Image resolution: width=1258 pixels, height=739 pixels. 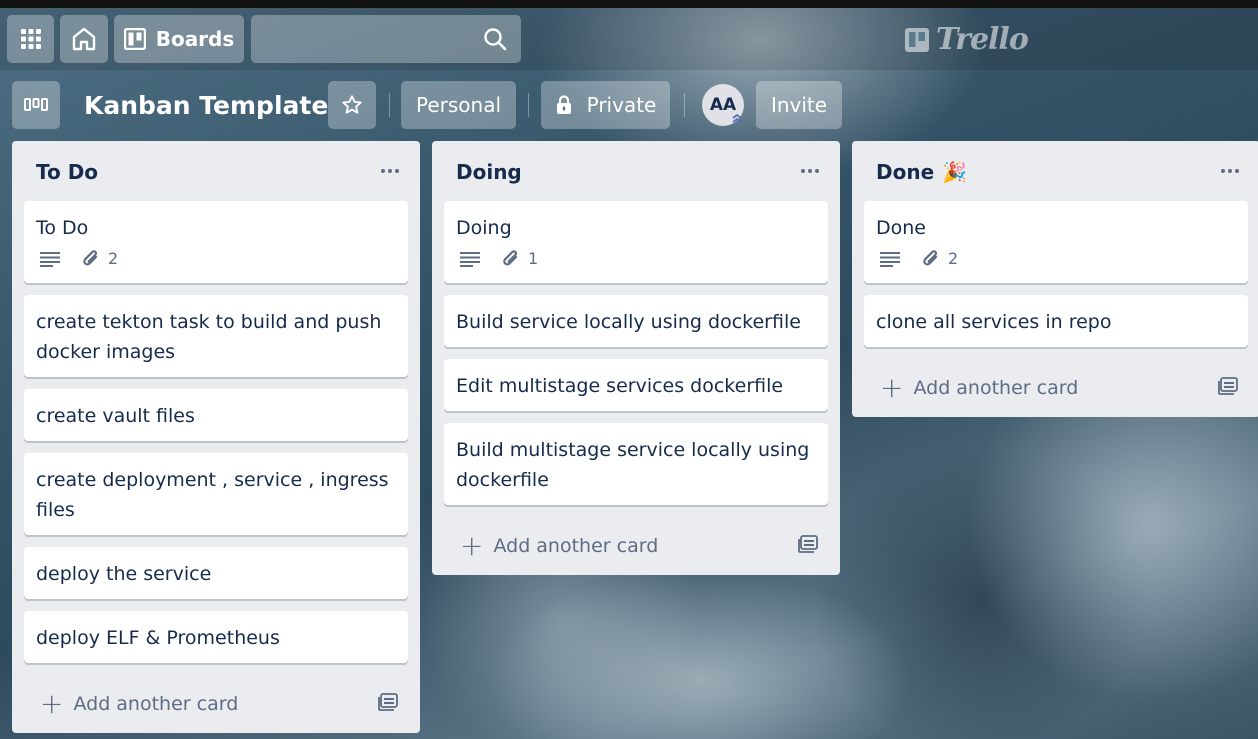 What do you see at coordinates (484, 228) in the screenshot?
I see `card-title: Doing` at bounding box center [484, 228].